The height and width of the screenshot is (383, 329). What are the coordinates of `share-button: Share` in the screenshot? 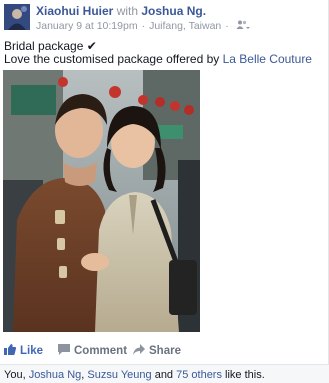 It's located at (157, 351).